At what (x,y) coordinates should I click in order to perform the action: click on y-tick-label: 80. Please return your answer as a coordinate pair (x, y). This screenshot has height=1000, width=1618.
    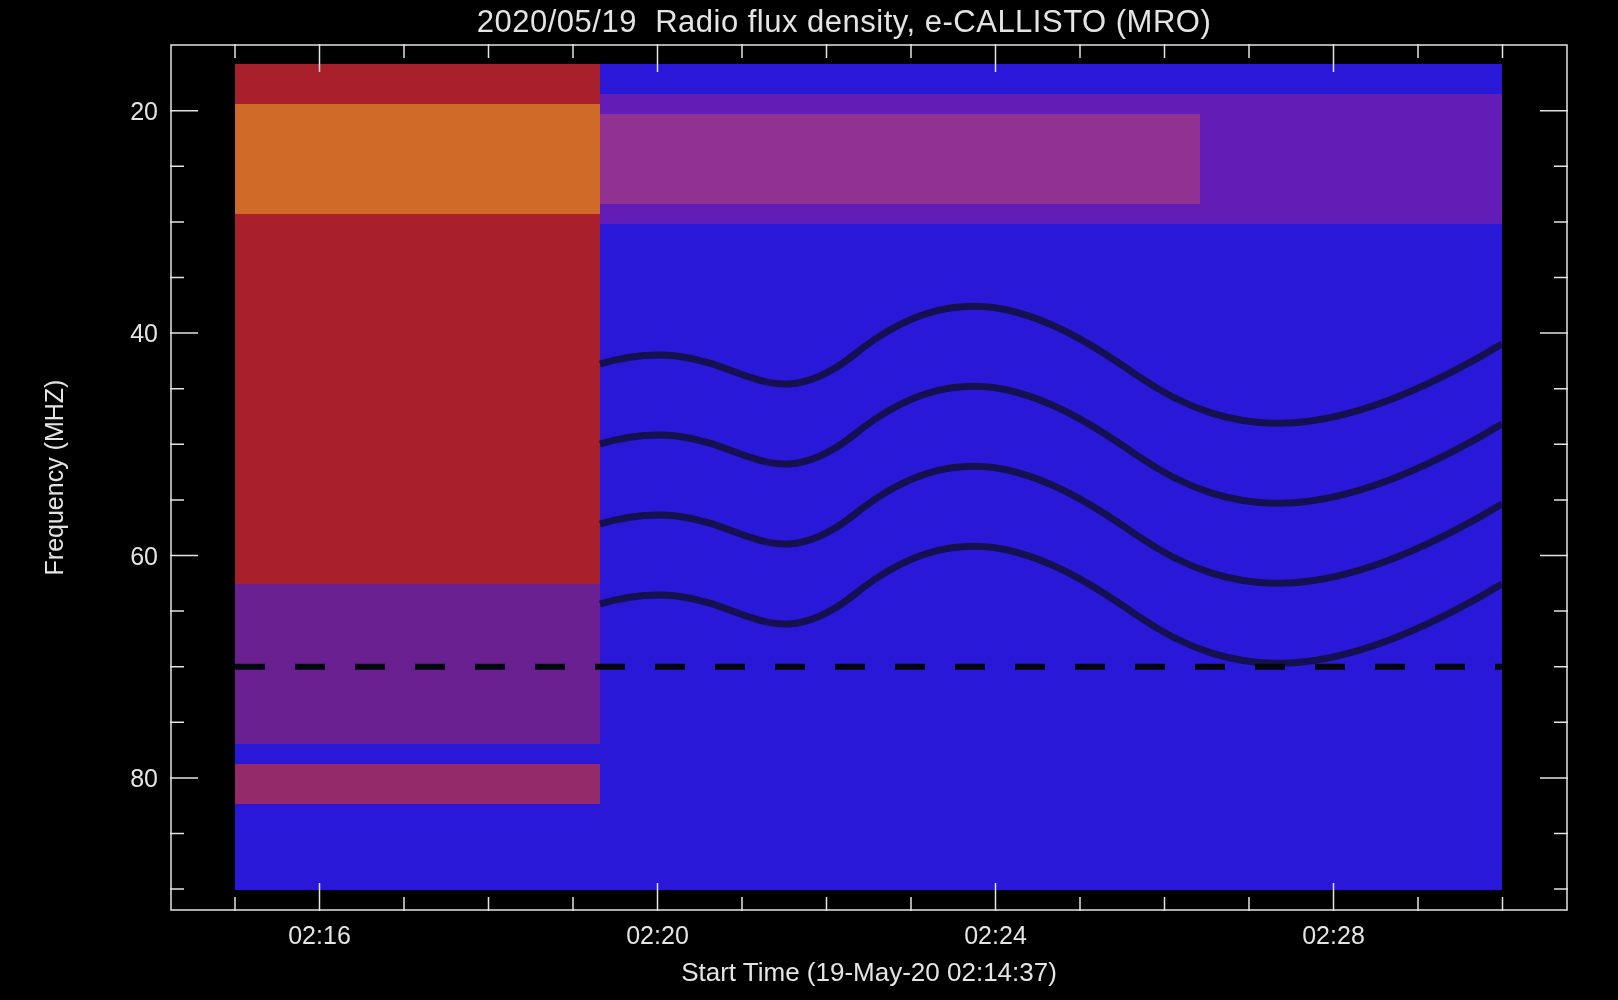
    Looking at the image, I should click on (144, 778).